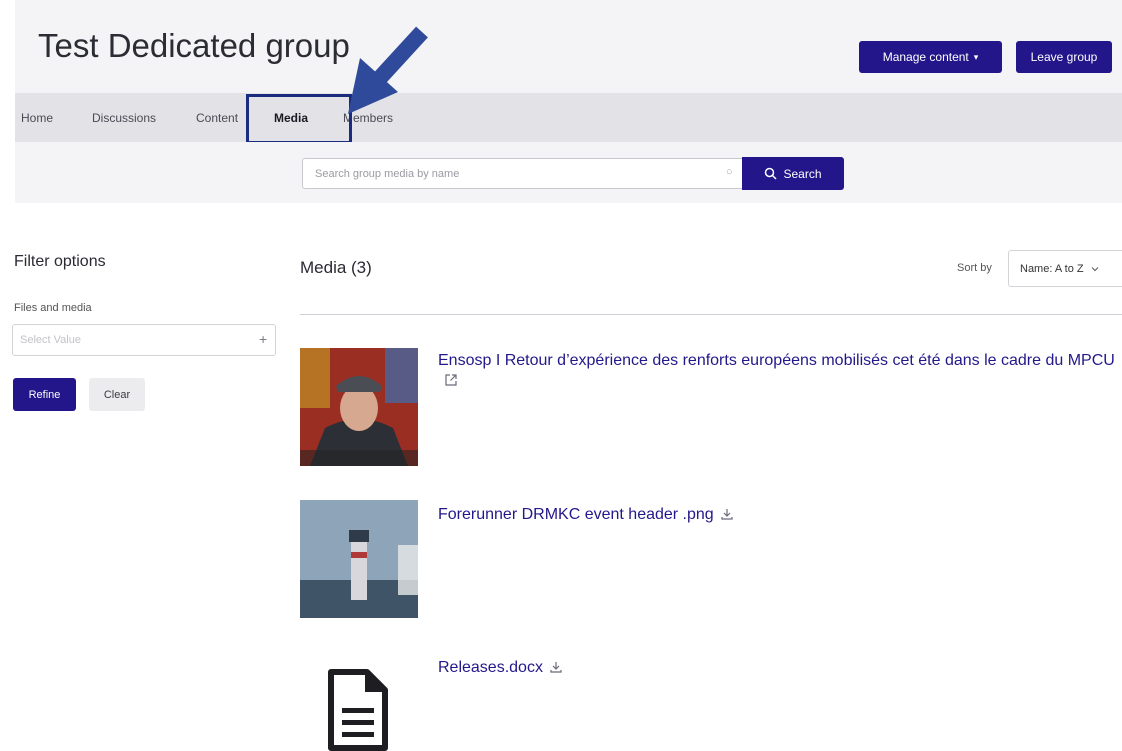 The width and height of the screenshot is (1122, 751). Describe the element at coordinates (974, 268) in the screenshot. I see `sort-by-label: Sort by` at that location.